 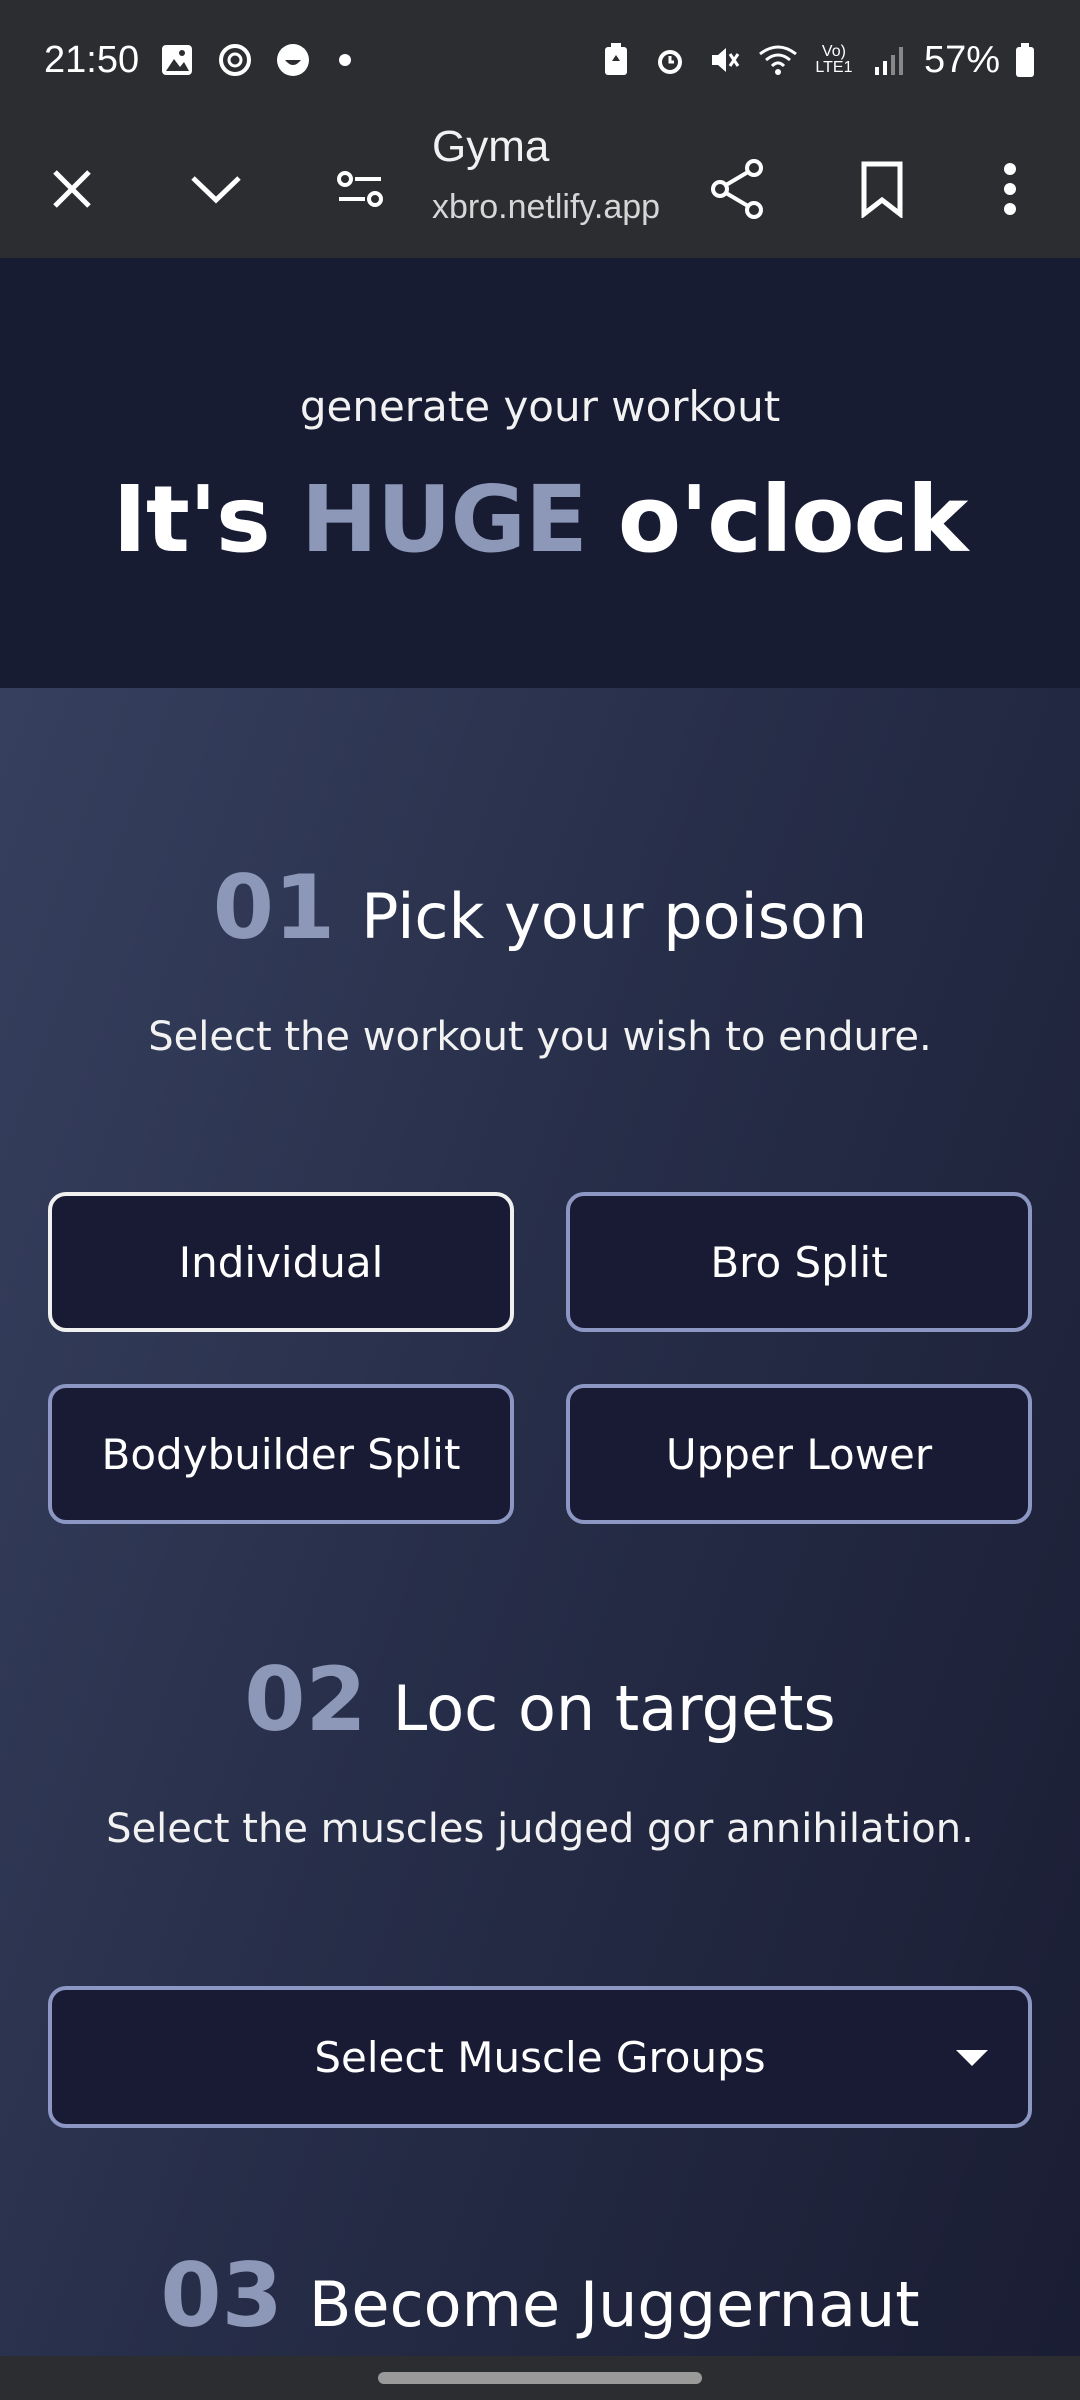 I want to click on share-icon, so click(x=738, y=189).